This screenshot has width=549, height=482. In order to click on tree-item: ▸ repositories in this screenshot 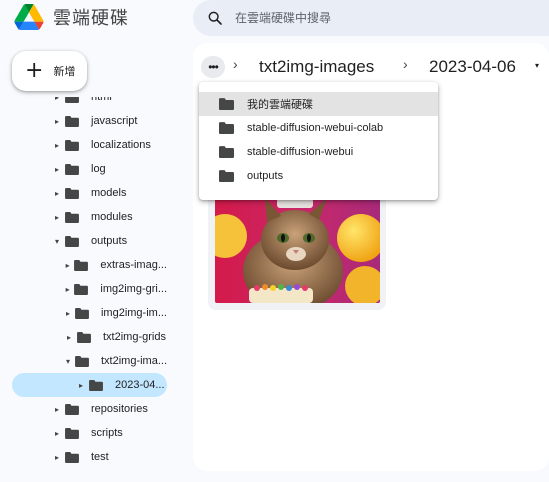, I will do `click(89, 409)`.